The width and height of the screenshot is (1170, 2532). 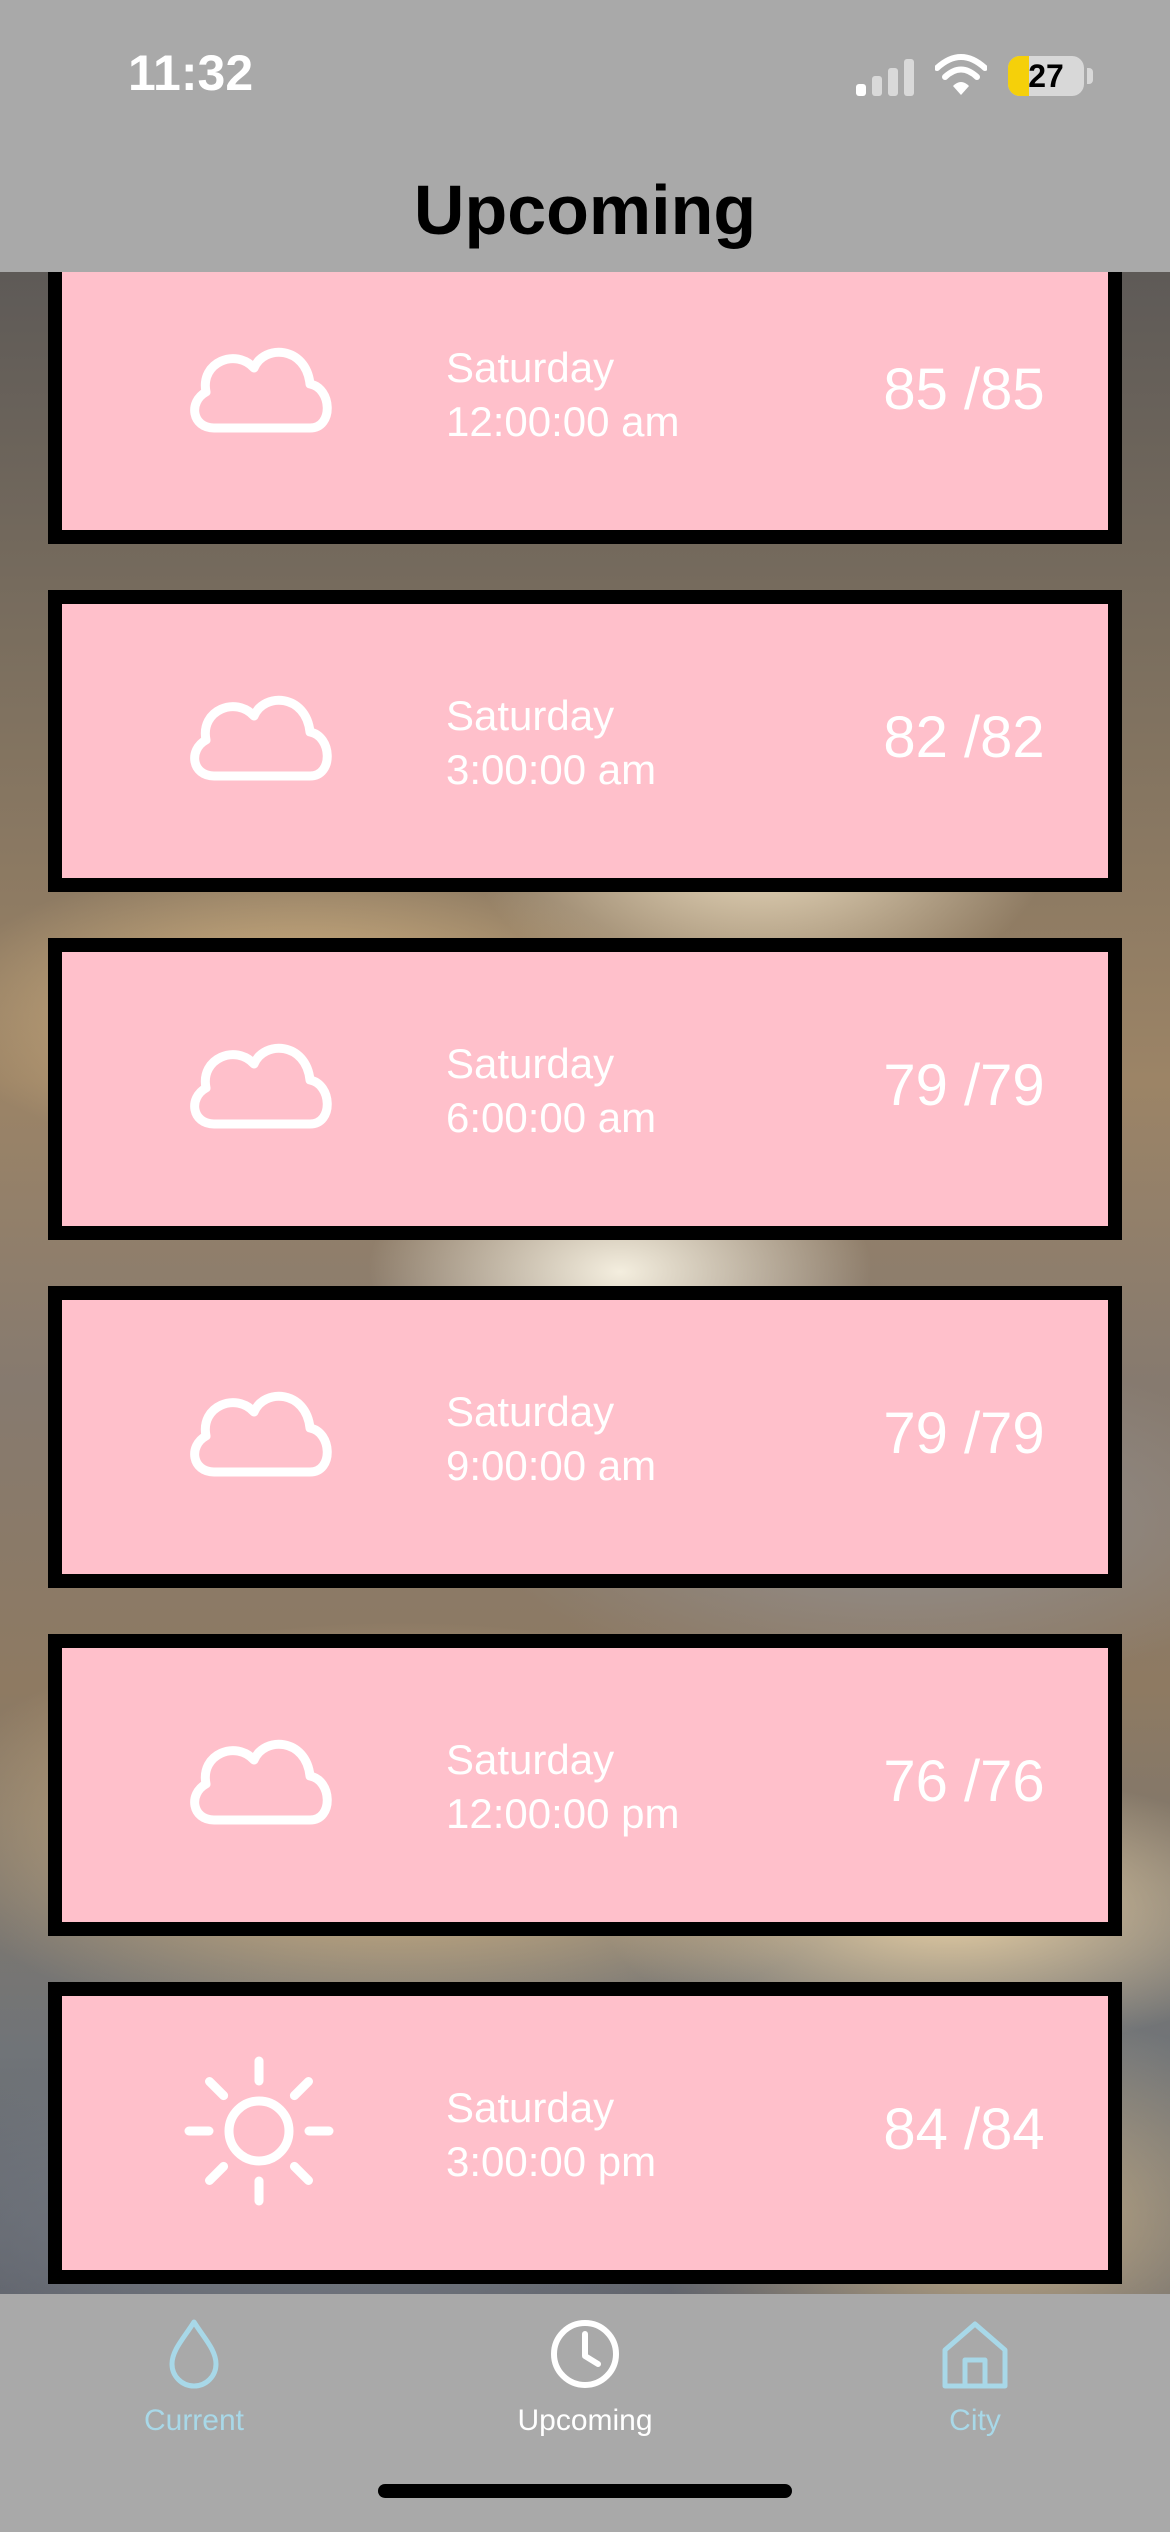 What do you see at coordinates (551, 1117) in the screenshot?
I see `forecast-time: 6:00:00 am` at bounding box center [551, 1117].